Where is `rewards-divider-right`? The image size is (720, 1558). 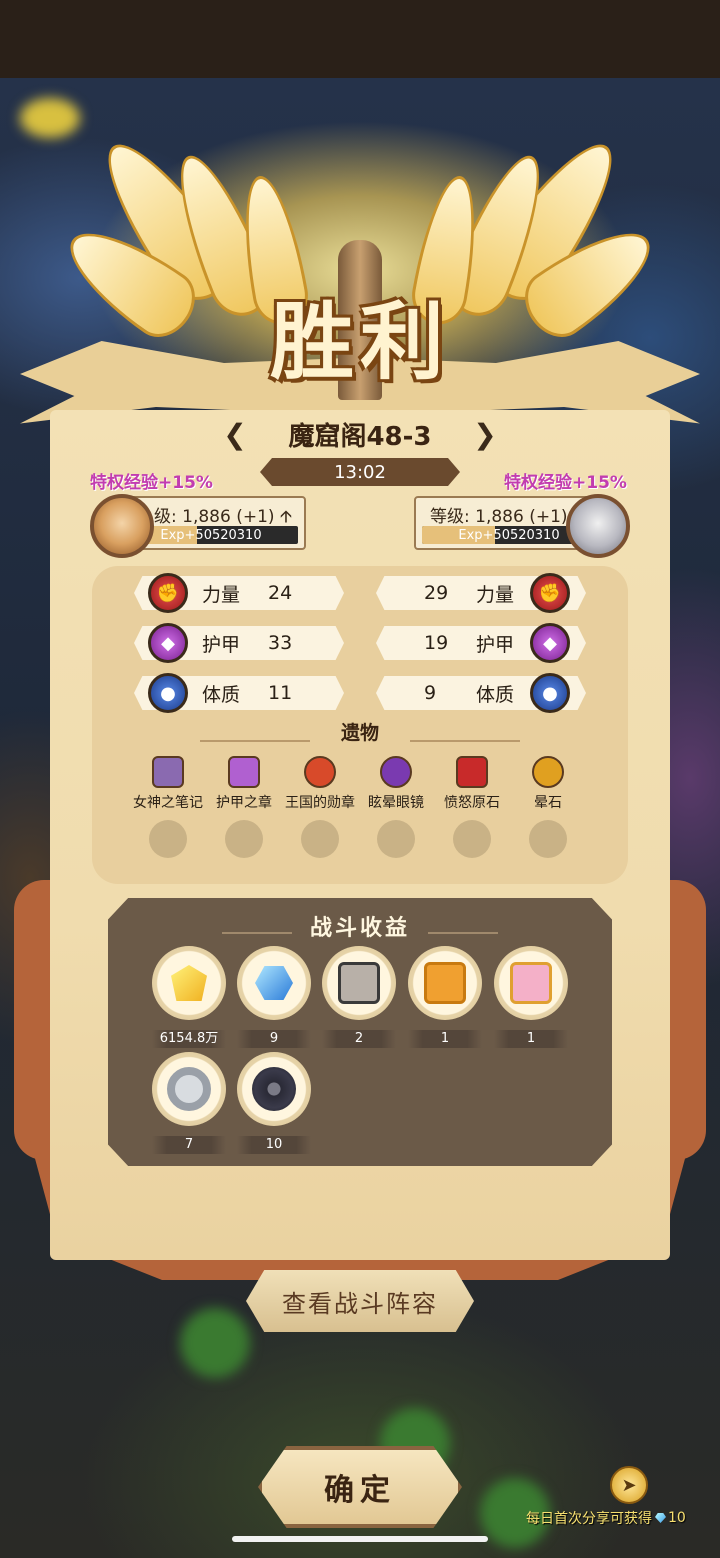
rewards-divider-right is located at coordinates (463, 933).